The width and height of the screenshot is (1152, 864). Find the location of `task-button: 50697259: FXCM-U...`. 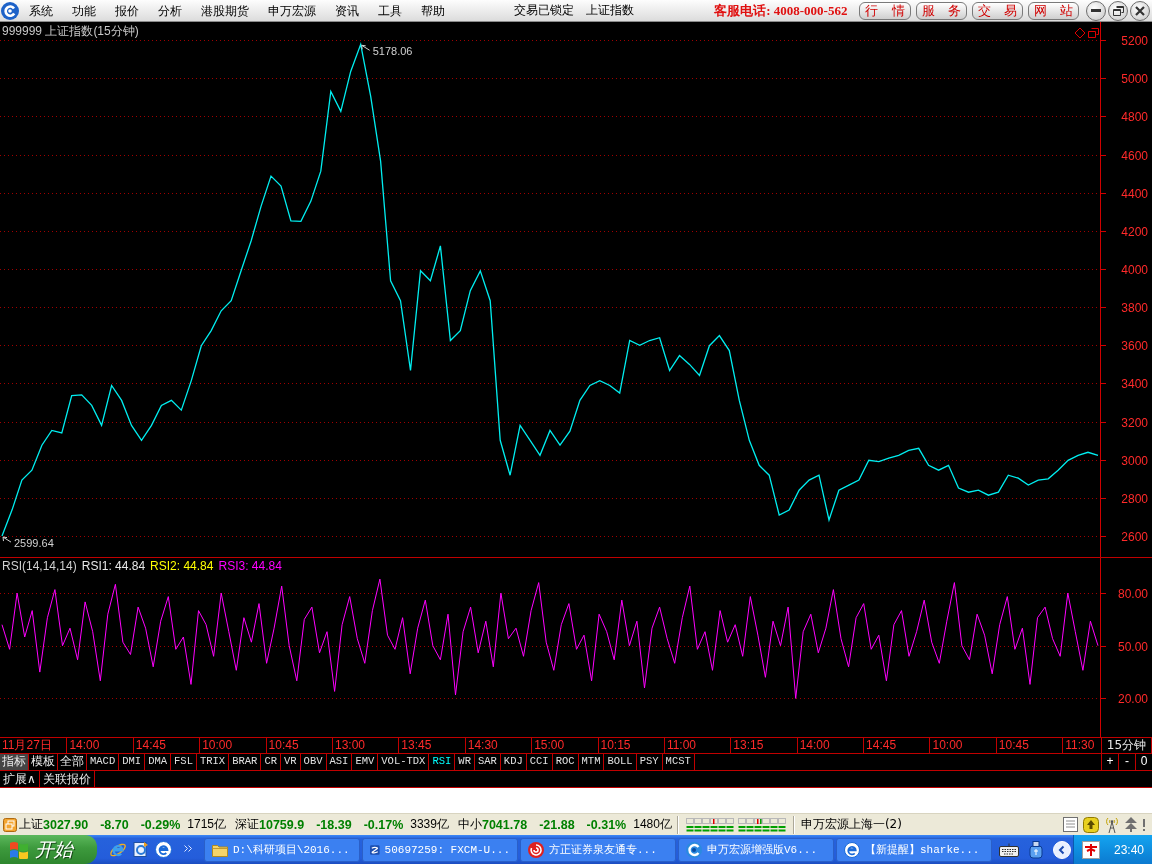

task-button: 50697259: FXCM-U... is located at coordinates (440, 849).